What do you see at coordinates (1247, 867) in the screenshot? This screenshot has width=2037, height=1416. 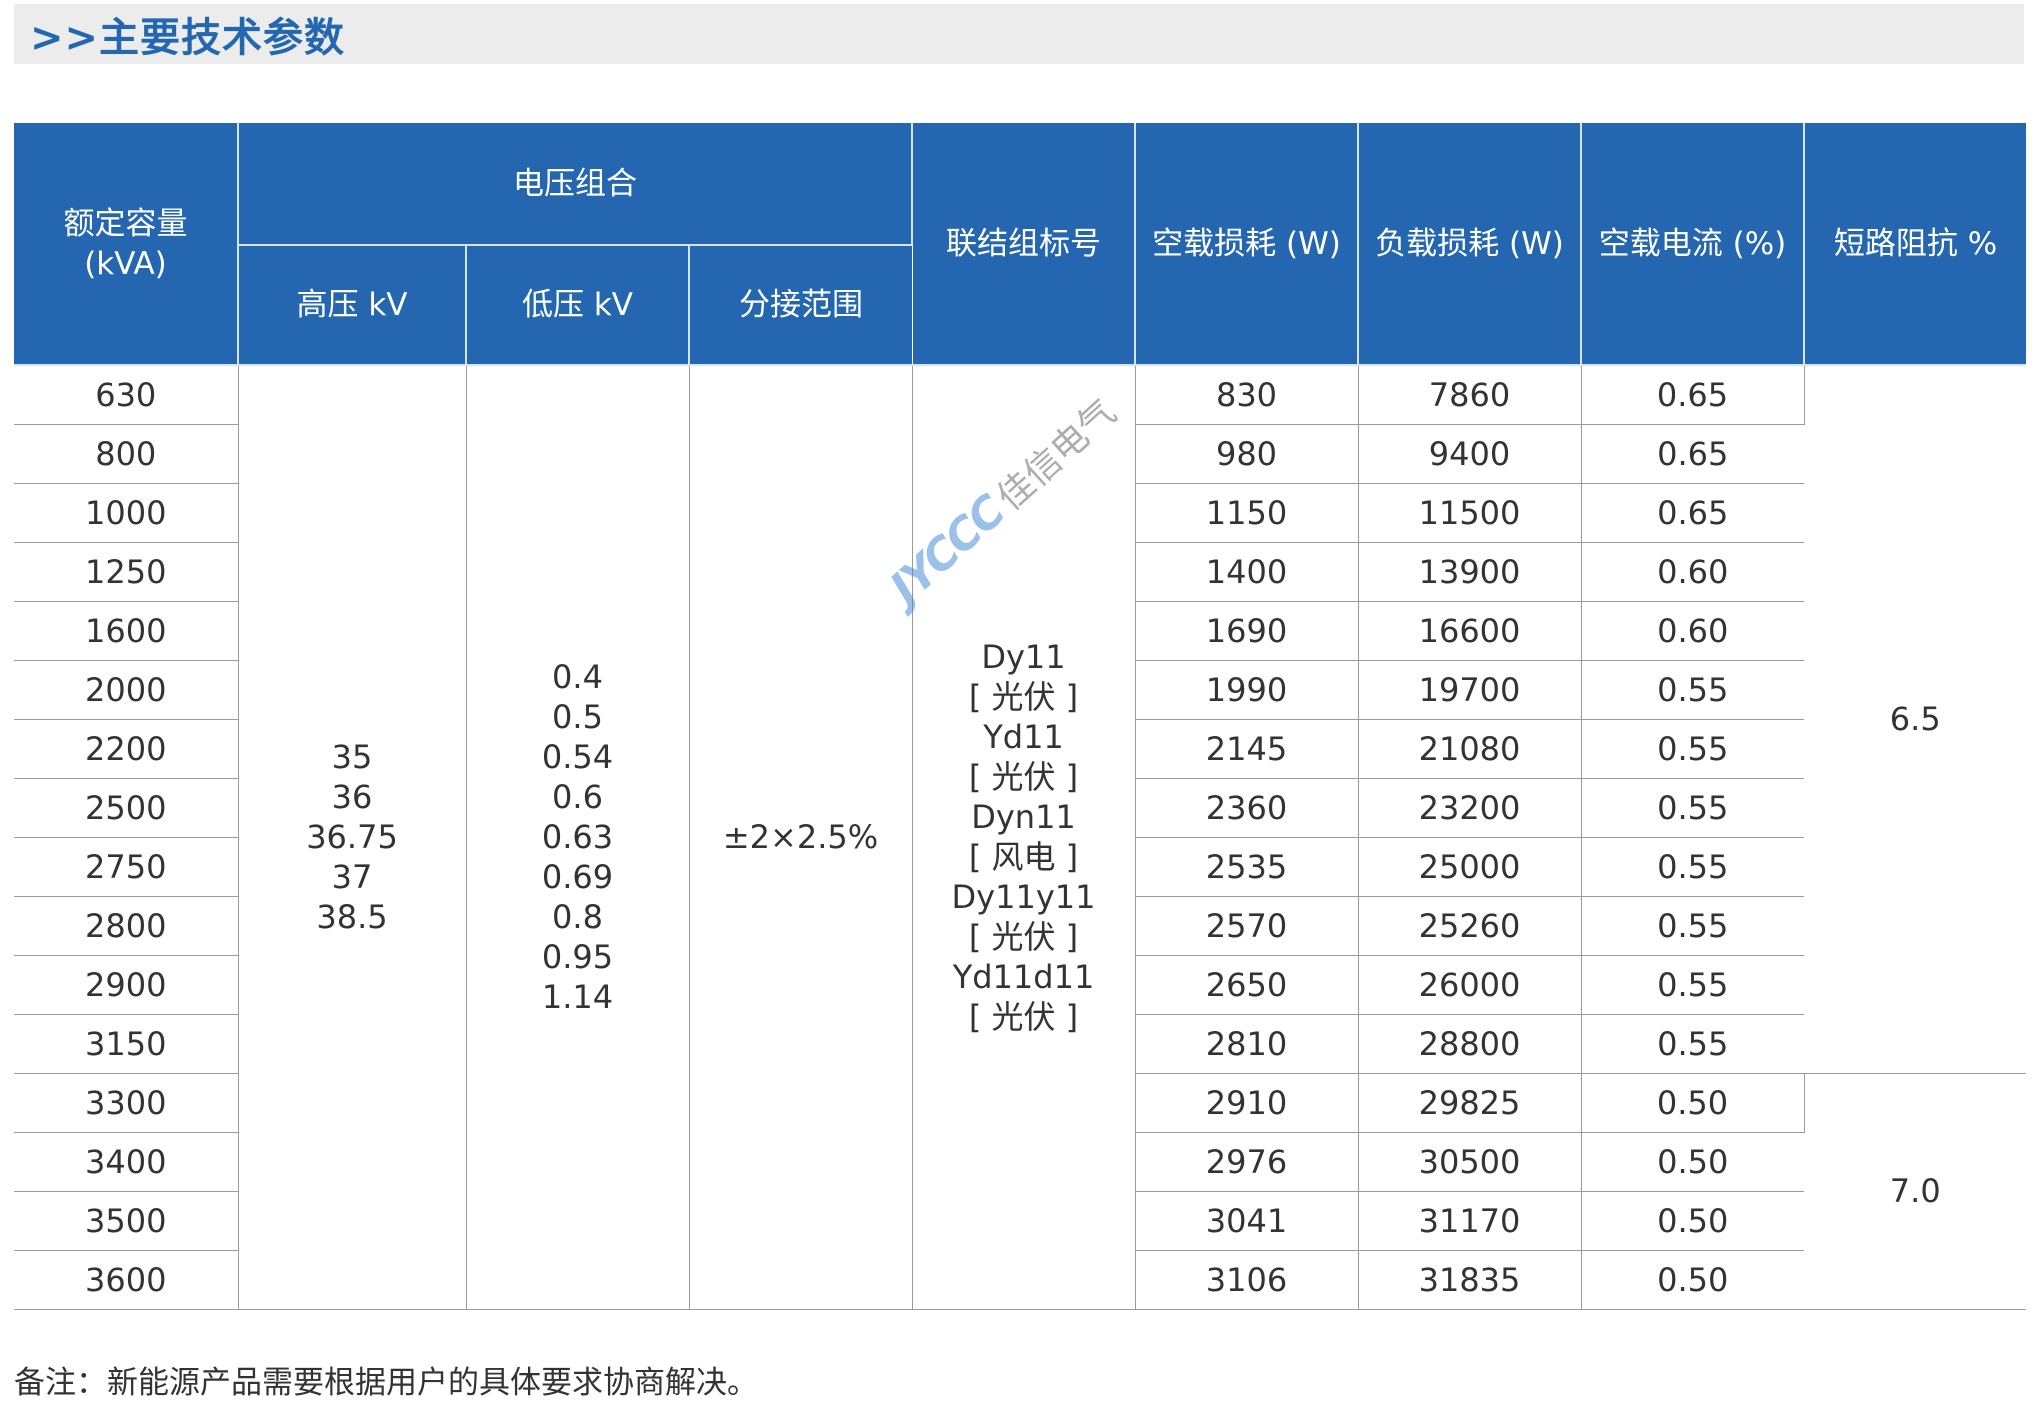 I see `cell-no-load-loss: 2535` at bounding box center [1247, 867].